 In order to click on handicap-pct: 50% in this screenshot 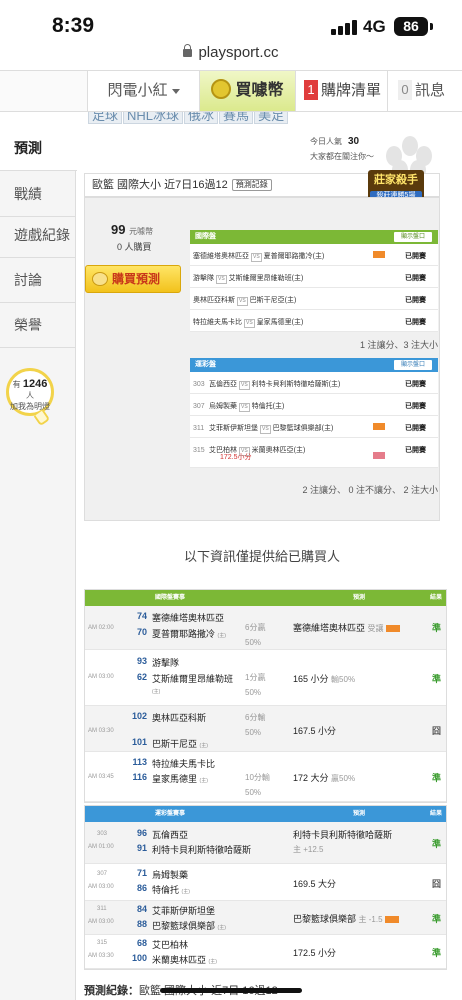, I will do `click(253, 732)`.